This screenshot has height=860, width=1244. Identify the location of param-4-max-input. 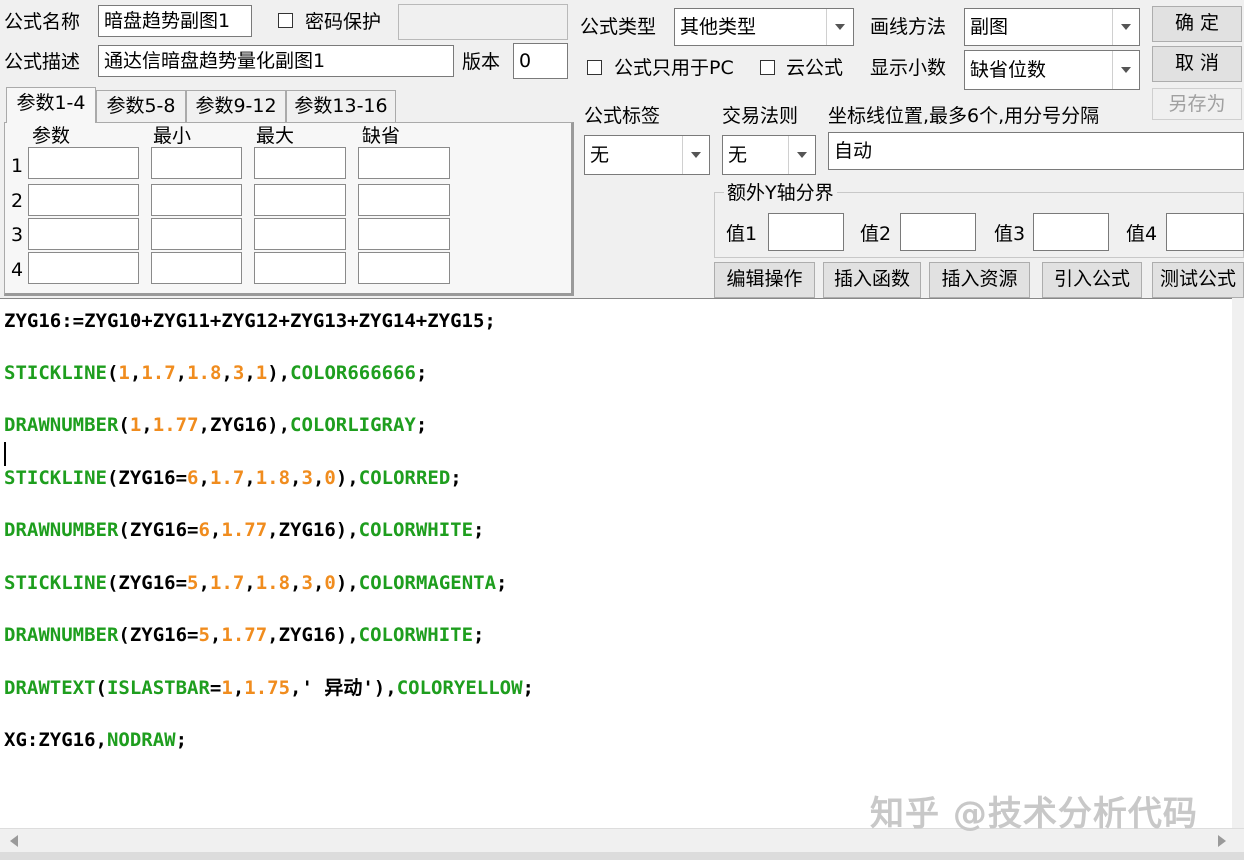
(300, 268).